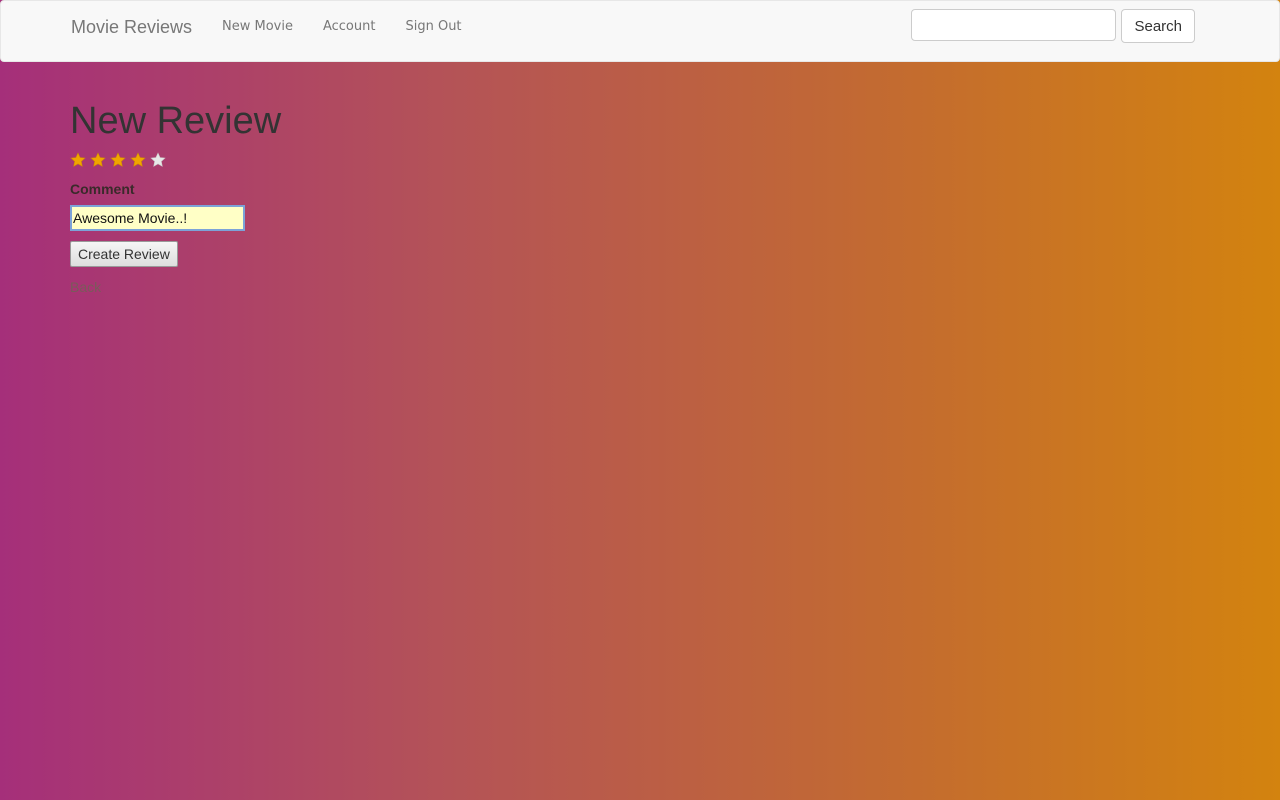 The width and height of the screenshot is (1280, 800). I want to click on search-form: Search, so click(1053, 26).